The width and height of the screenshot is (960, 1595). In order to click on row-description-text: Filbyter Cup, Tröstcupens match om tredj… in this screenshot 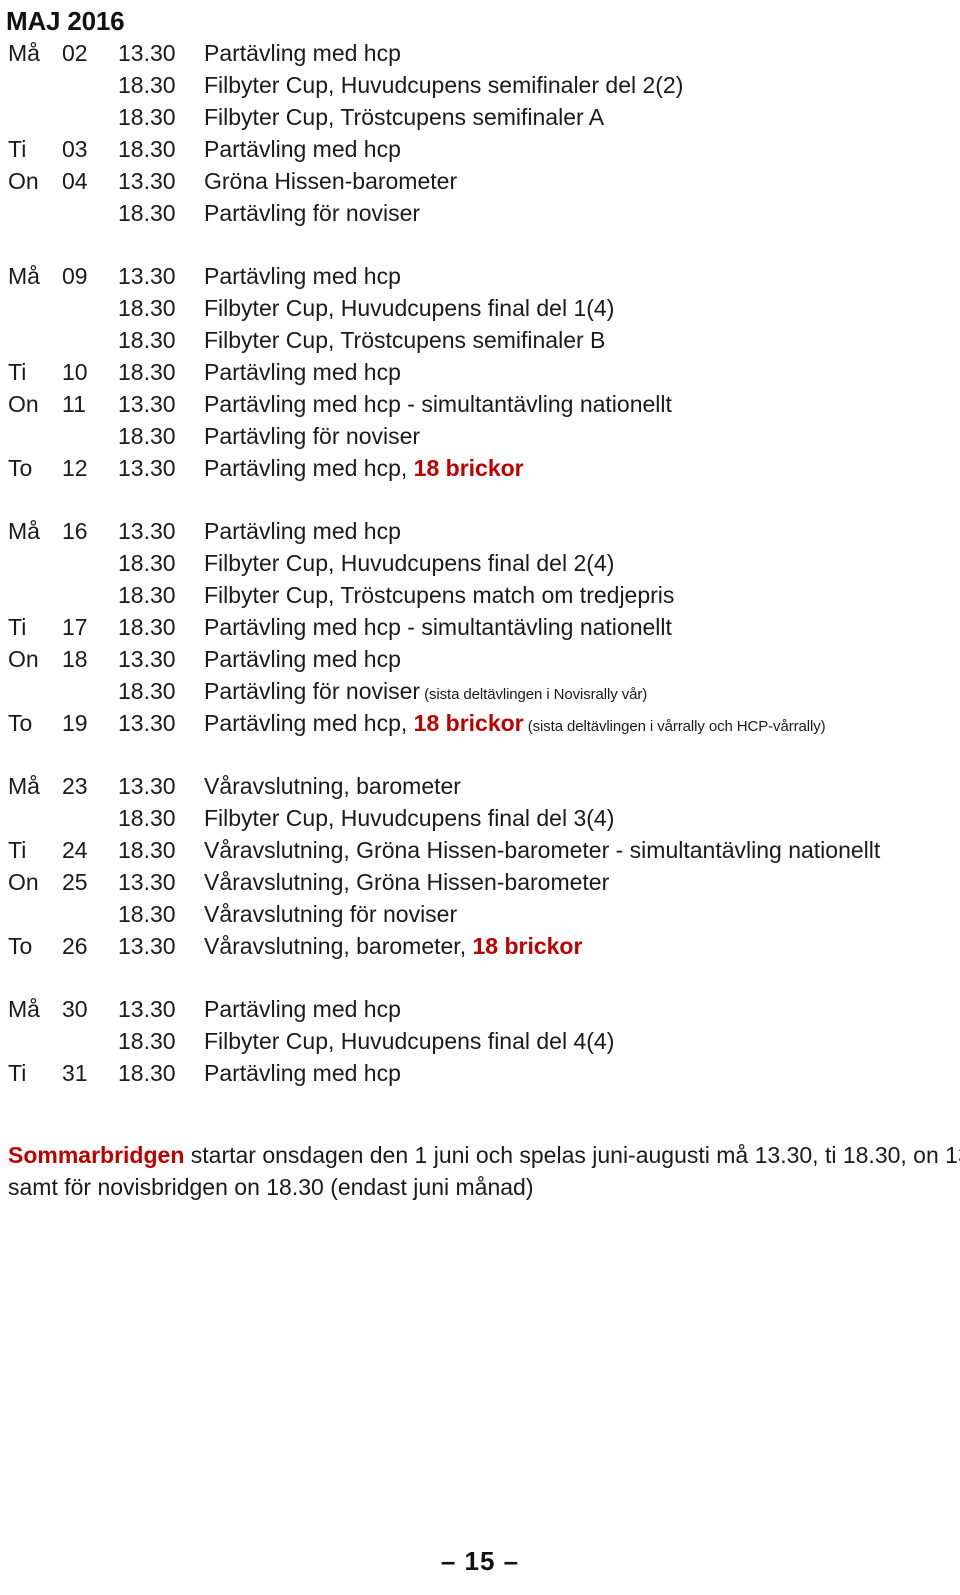, I will do `click(439, 595)`.